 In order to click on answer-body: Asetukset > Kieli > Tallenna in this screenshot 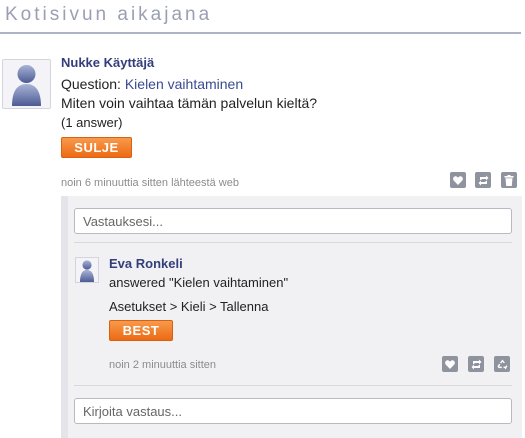, I will do `click(189, 306)`.